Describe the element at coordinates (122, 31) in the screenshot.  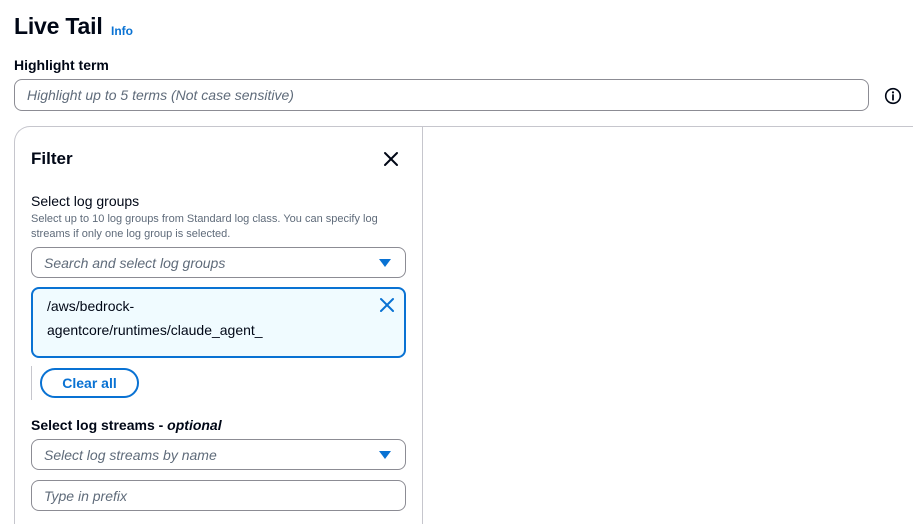
I see `info-link: Info` at that location.